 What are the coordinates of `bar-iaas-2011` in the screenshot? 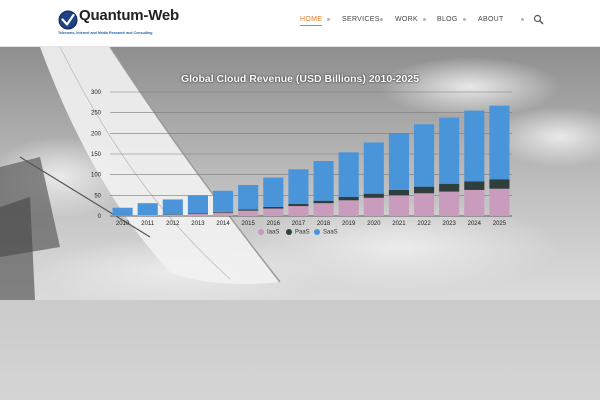 It's located at (147, 215).